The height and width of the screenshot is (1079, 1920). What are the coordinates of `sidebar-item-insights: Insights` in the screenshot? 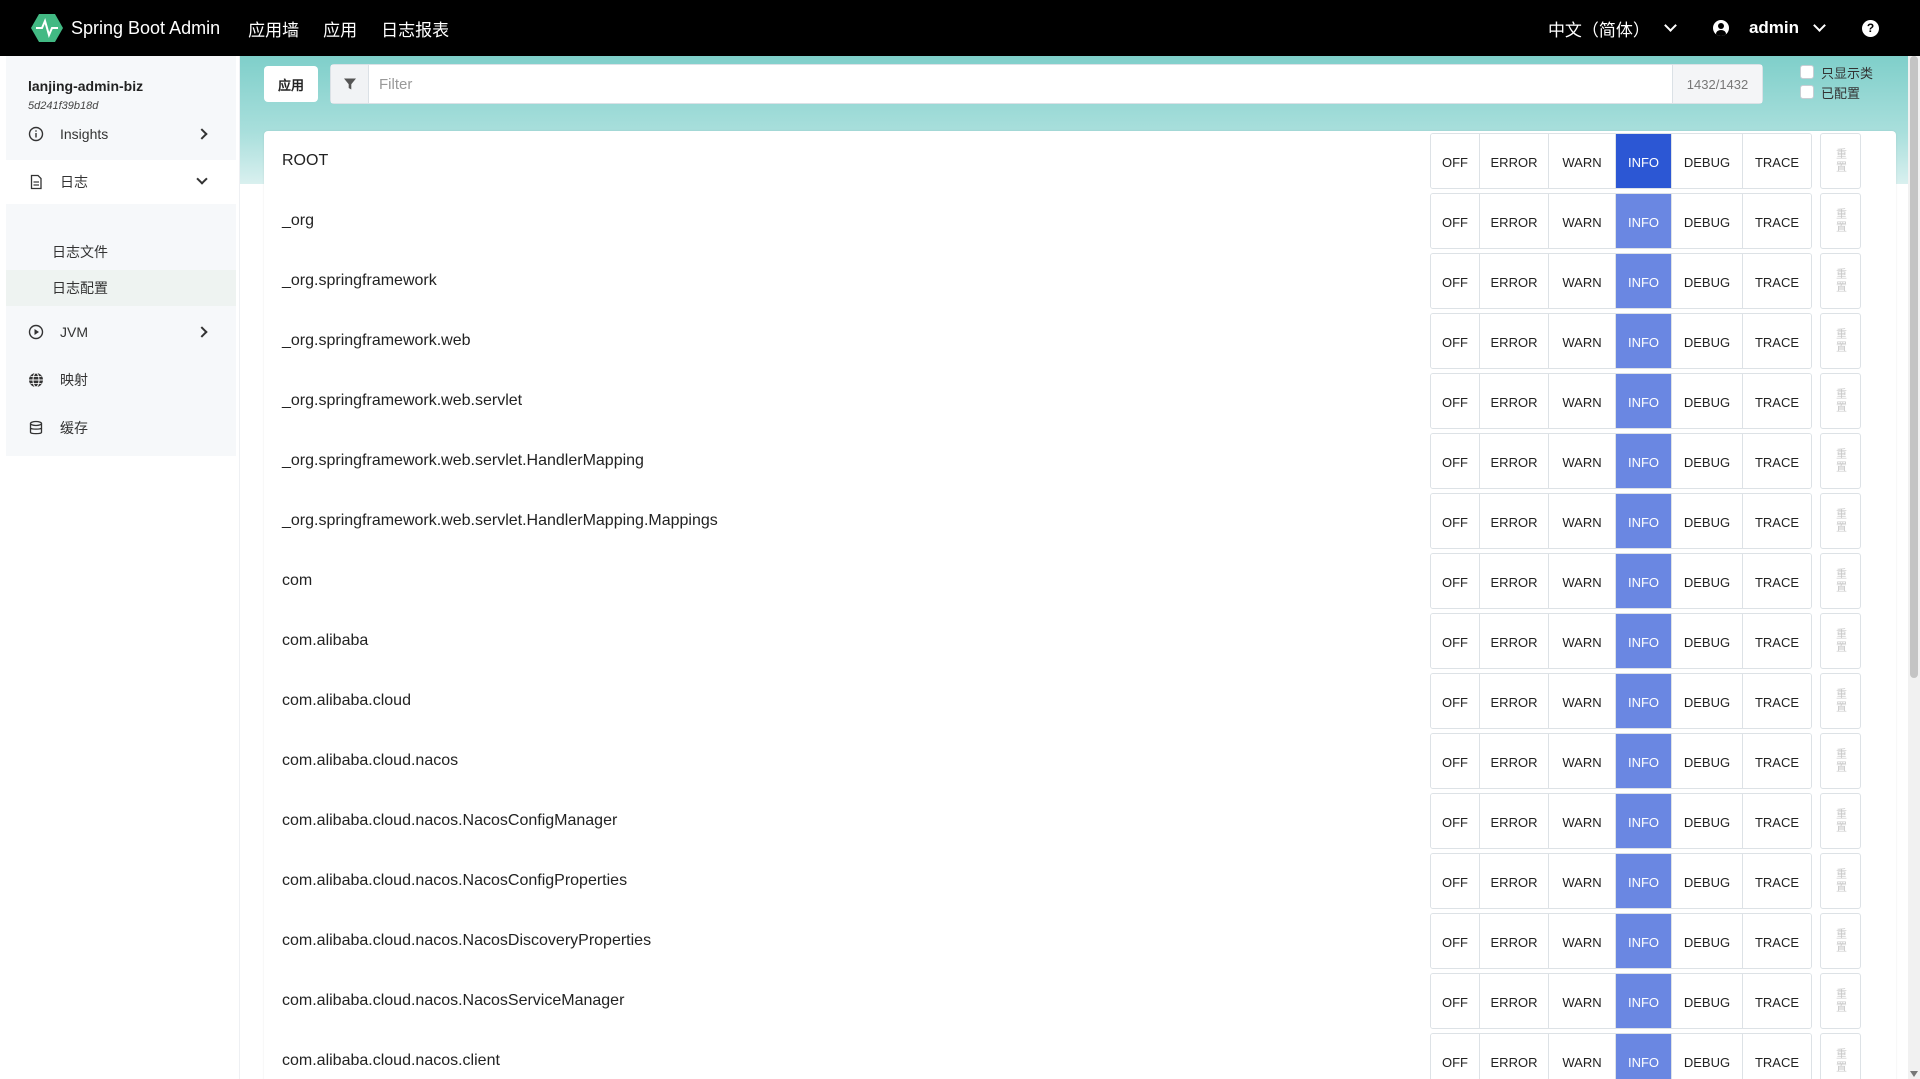 It's located at (121, 134).